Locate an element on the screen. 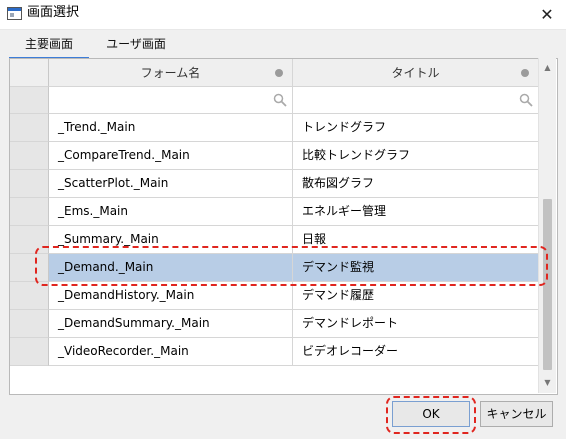 Image resolution: width=566 pixels, height=439 pixels. header-row: フォーム名 タイトル is located at coordinates (274, 73).